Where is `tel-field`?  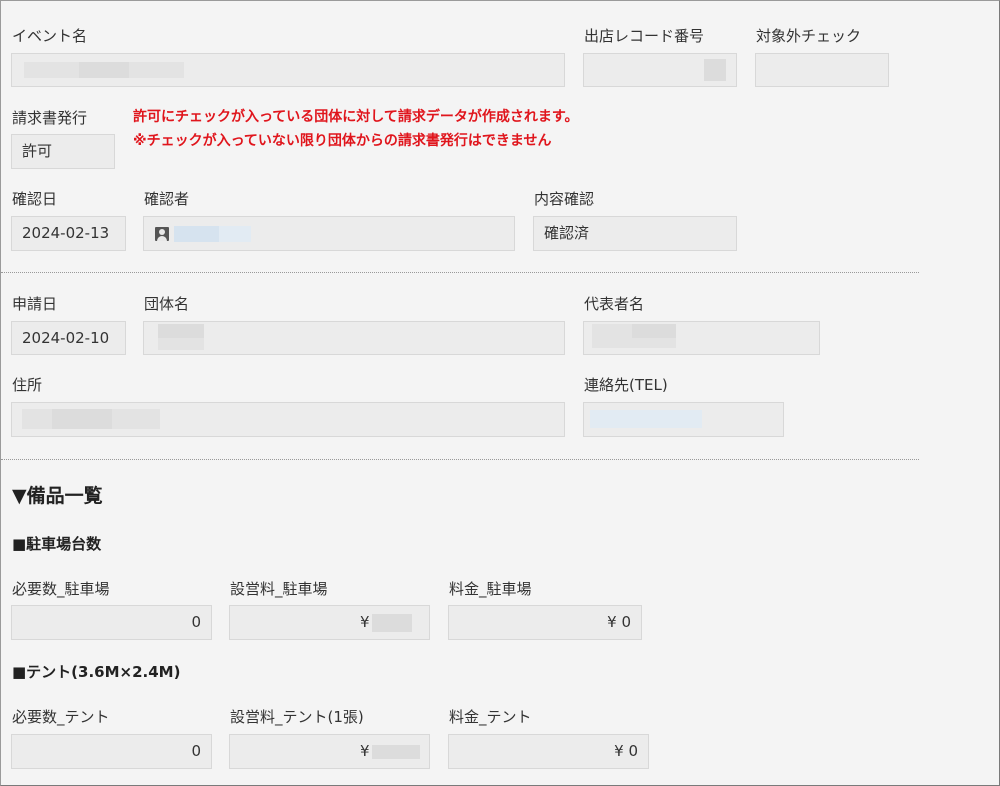
tel-field is located at coordinates (683, 419).